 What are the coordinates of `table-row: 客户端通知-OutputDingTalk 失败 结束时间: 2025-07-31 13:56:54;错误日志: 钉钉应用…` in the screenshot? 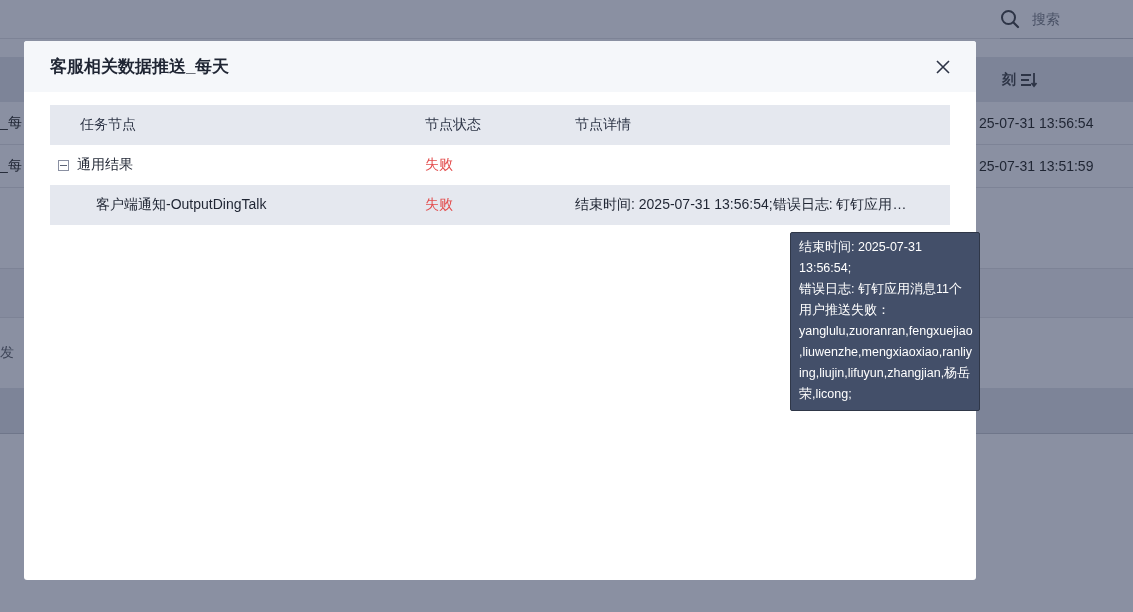 It's located at (500, 205).